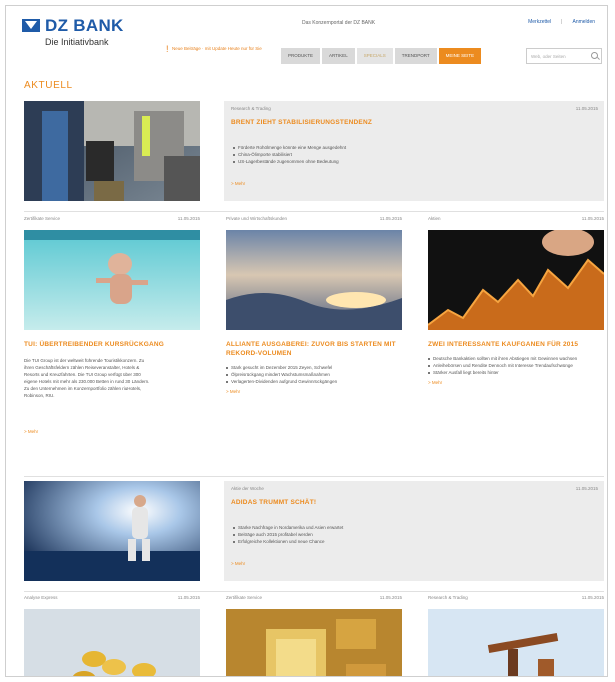  I want to click on article-title: BRENT ZIEHT STABILISIERUNGSTENDENZ, so click(301, 122).